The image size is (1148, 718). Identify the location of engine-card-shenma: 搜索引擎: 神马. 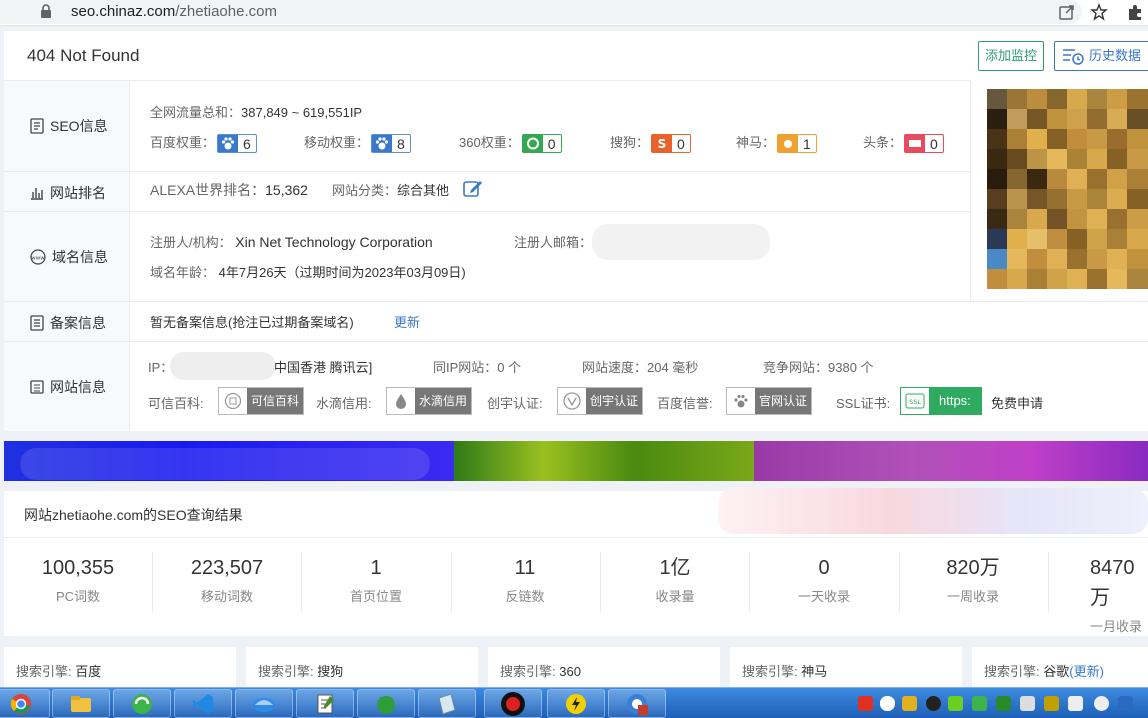
(846, 667).